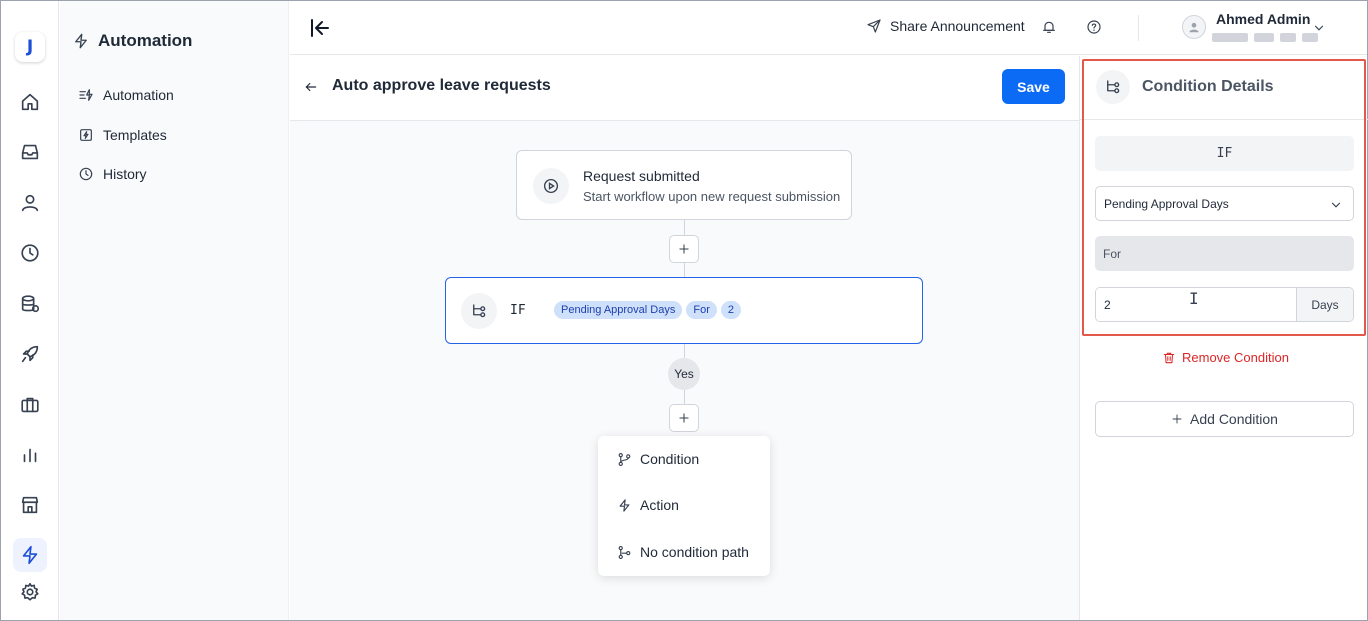  Describe the element at coordinates (684, 506) in the screenshot. I see `add-step-menu: Condition Action No condition path` at that location.